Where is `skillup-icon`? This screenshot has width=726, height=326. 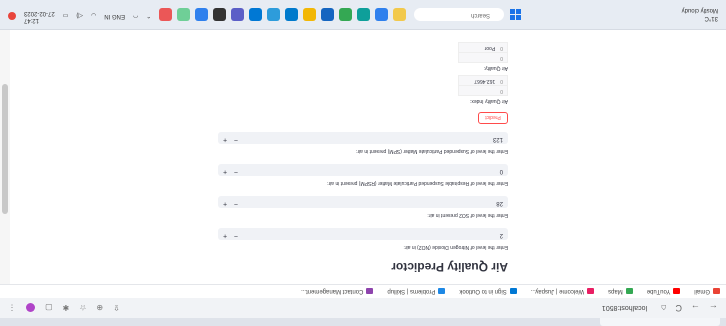 skillup-icon is located at coordinates (442, 291).